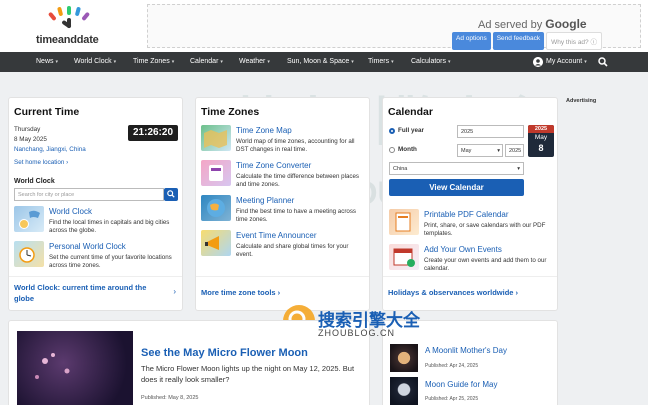 The image size is (648, 405). I want to click on current-time-title: Current Time, so click(47, 112).